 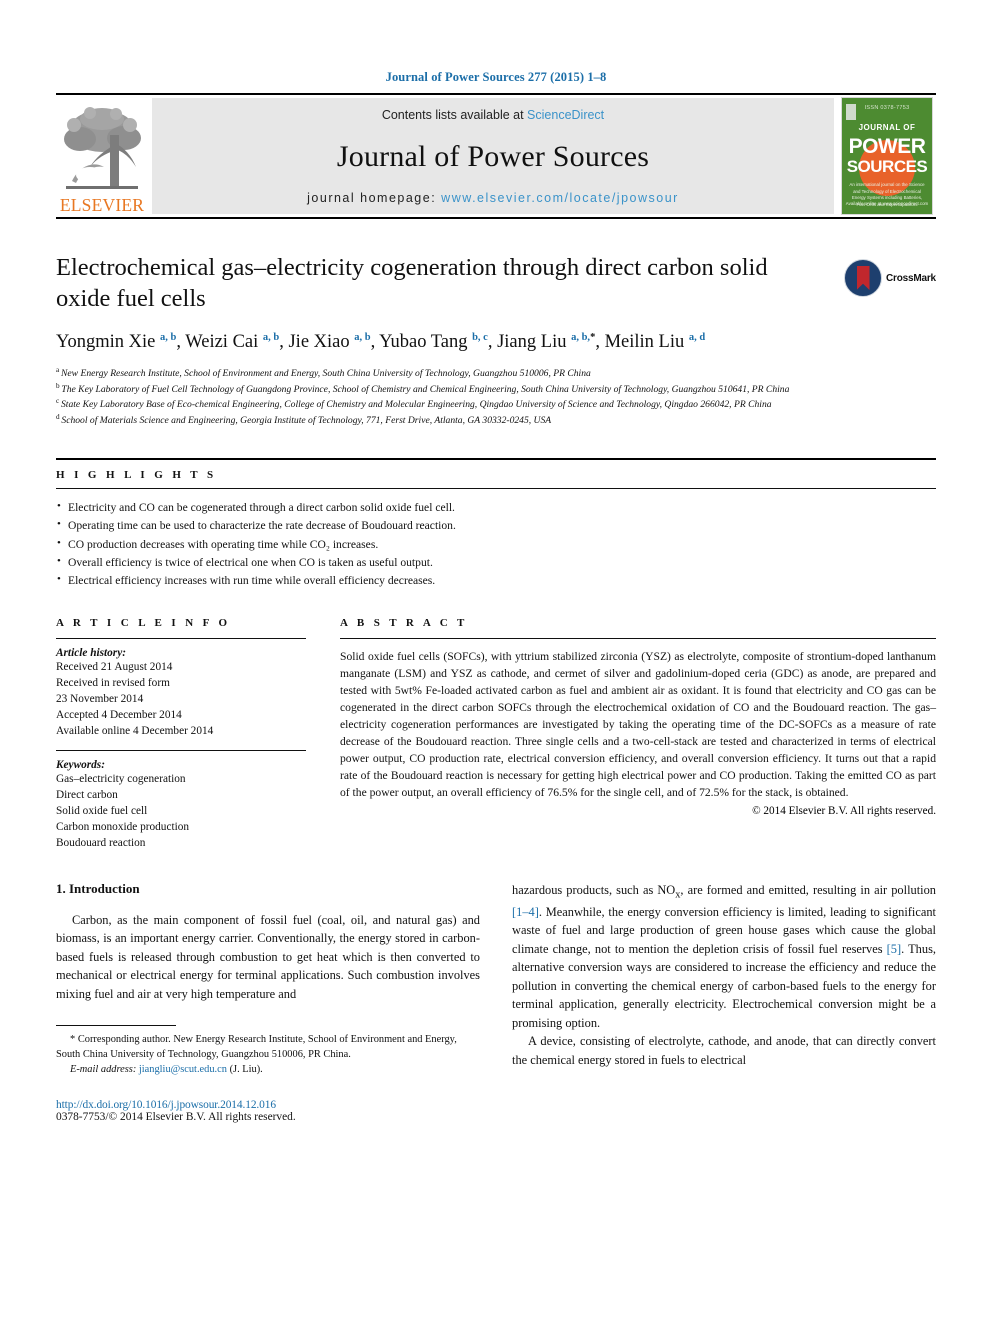 I want to click on keywords-label: Keywords:, so click(x=80, y=764).